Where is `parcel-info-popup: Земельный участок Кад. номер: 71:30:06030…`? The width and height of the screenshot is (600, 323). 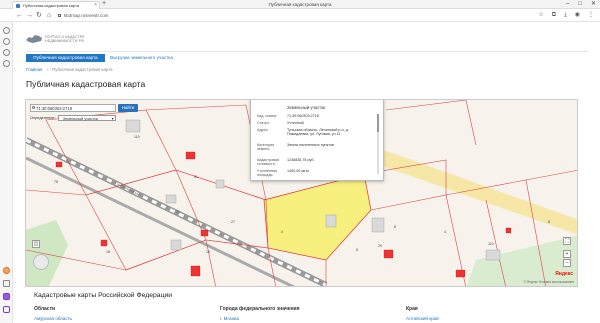 parcel-info-popup: Земельный участок Кад. номер: 71:30:06030… is located at coordinates (317, 140).